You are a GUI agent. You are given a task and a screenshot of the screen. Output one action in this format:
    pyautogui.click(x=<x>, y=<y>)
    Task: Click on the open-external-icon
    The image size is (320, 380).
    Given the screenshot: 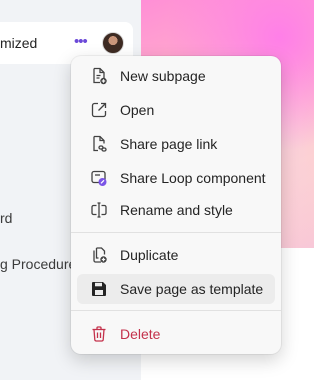 What is the action you would take?
    pyautogui.click(x=99, y=110)
    